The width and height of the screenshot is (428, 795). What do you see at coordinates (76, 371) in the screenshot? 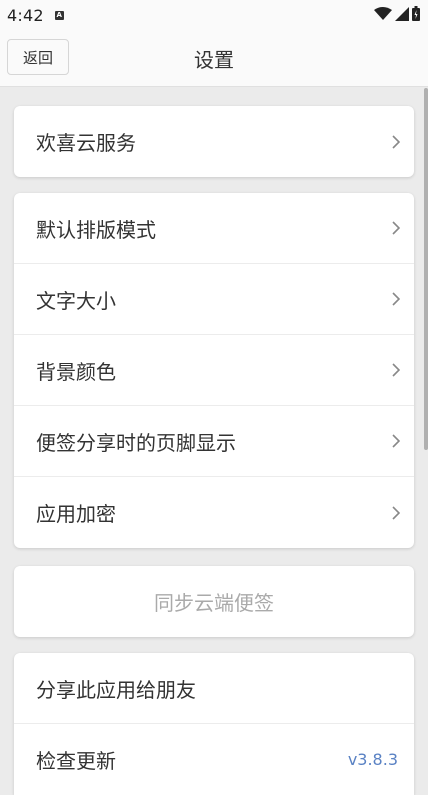
I see `settings-item-label: 背景颜色` at bounding box center [76, 371].